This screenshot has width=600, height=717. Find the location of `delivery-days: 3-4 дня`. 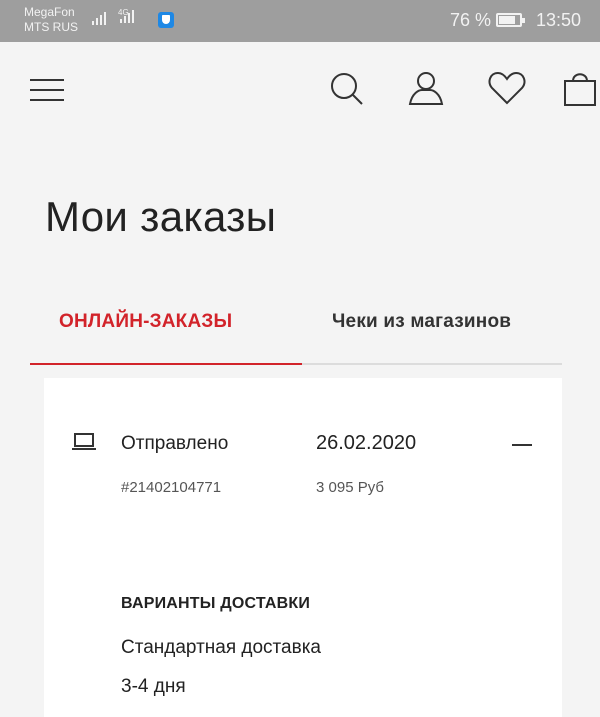

delivery-days: 3-4 дня is located at coordinates (153, 686).